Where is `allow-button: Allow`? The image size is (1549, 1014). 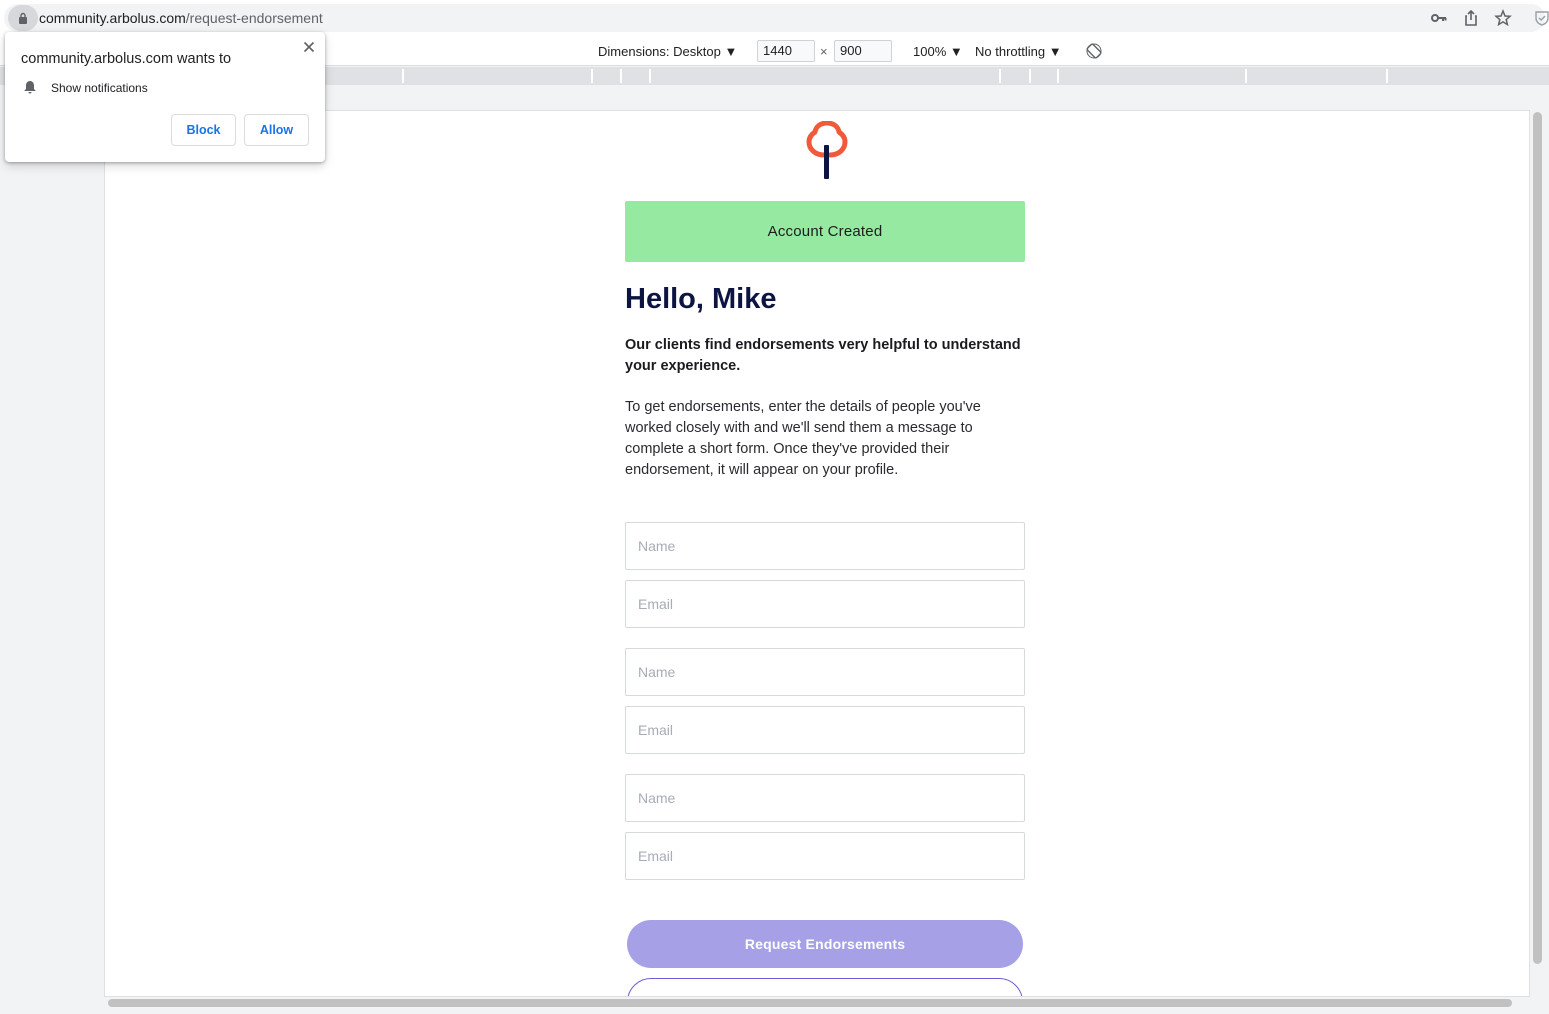 allow-button: Allow is located at coordinates (276, 130).